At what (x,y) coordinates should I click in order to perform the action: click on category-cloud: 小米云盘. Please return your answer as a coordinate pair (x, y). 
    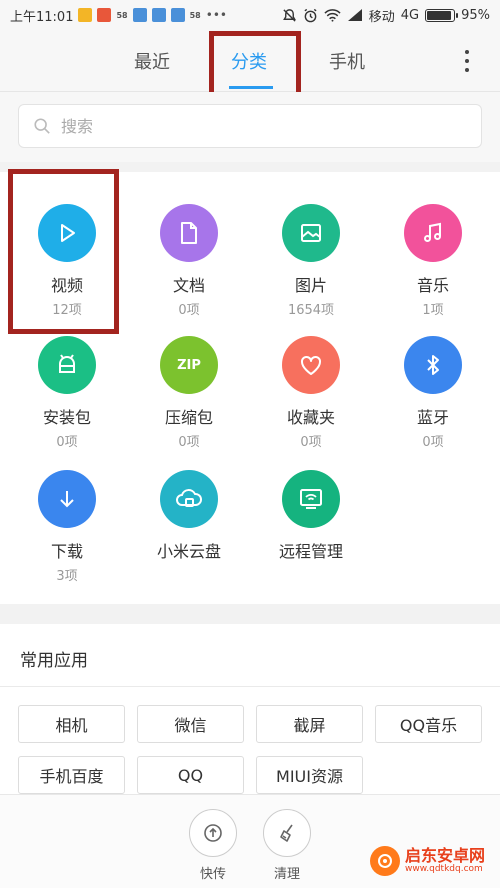
    Looking at the image, I should click on (189, 516).